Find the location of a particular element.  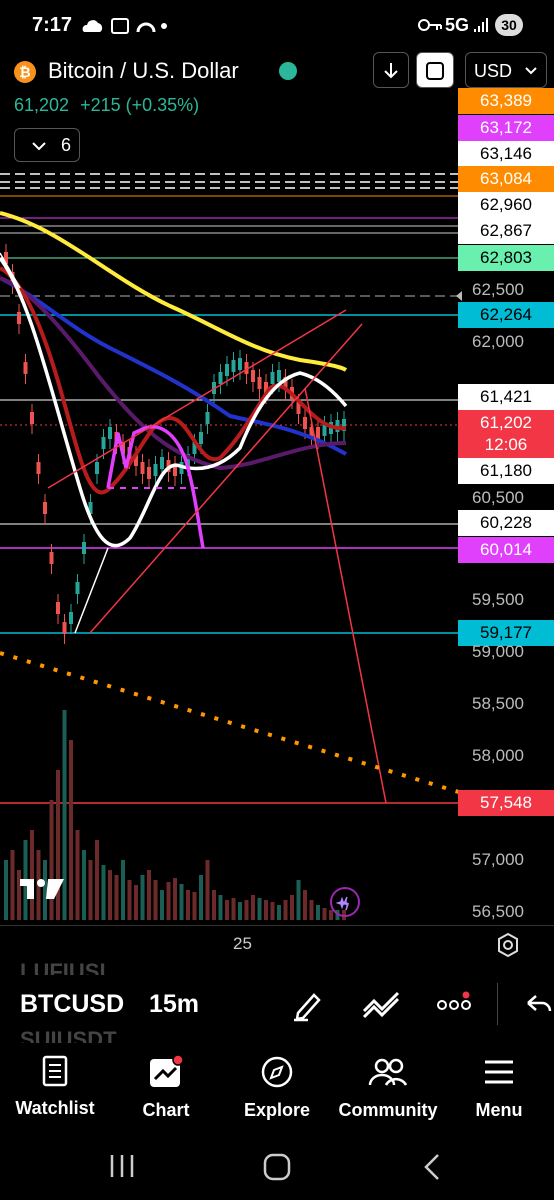

price-tick: 59,500 is located at coordinates (498, 599).